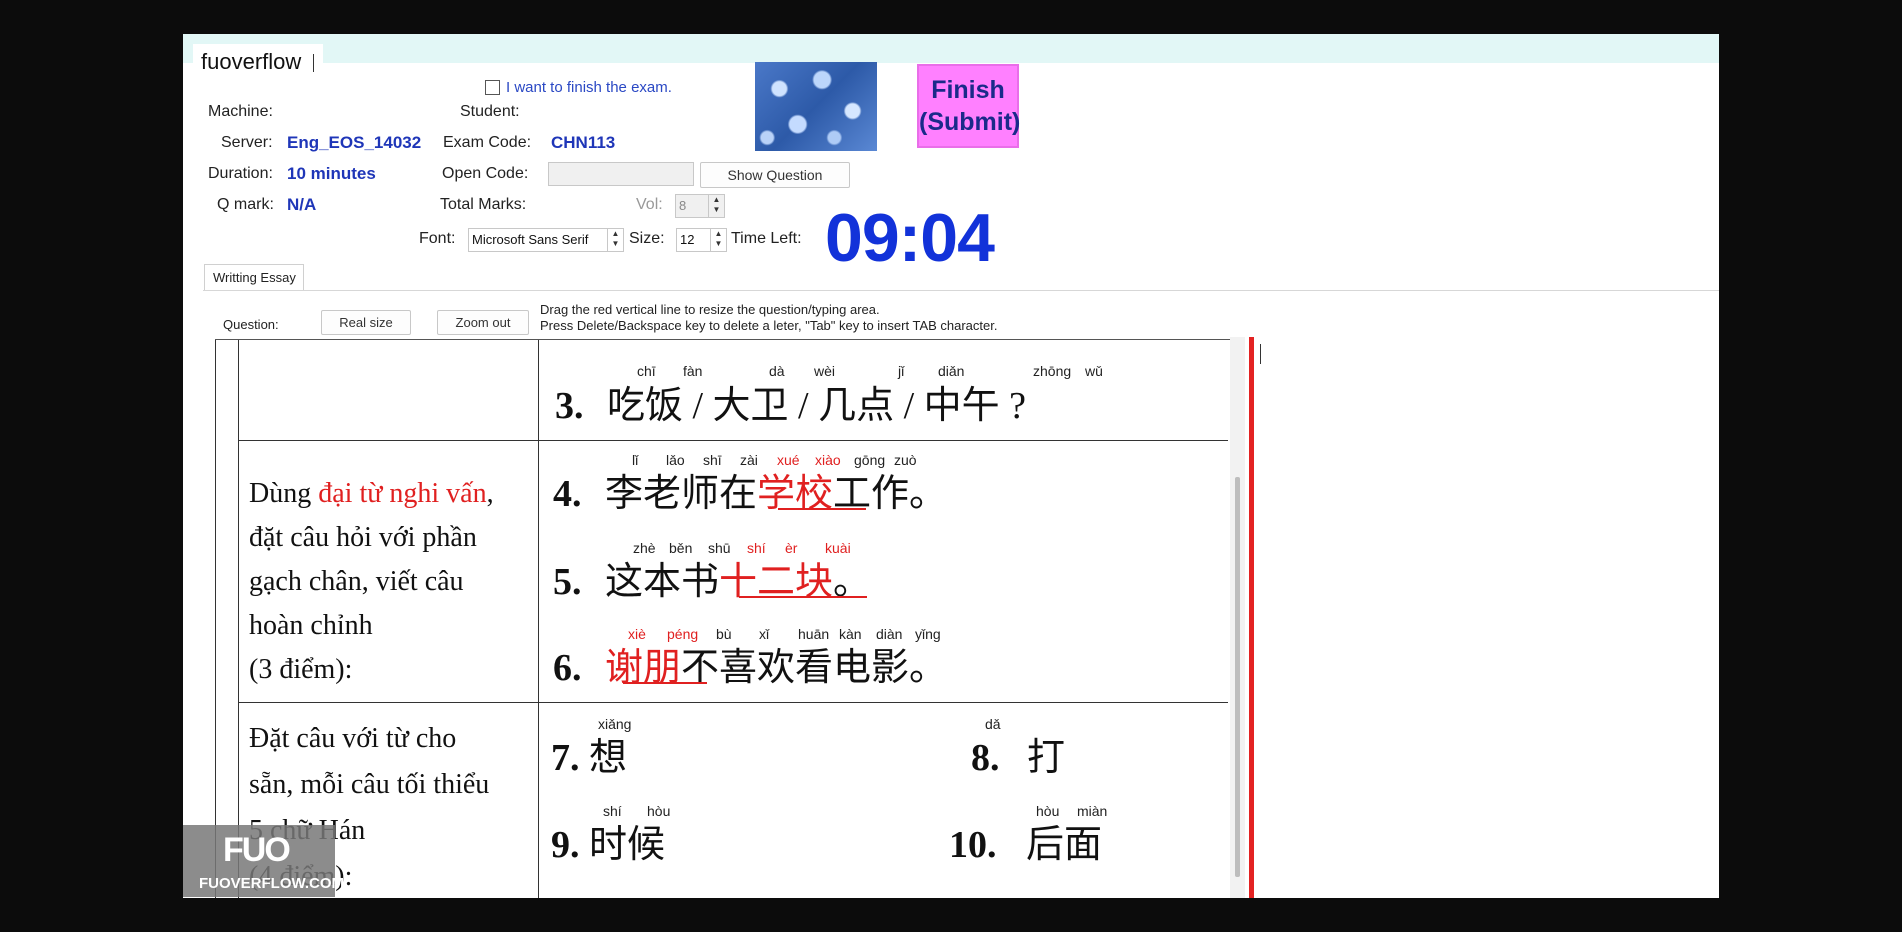 This screenshot has height=932, width=1902. Describe the element at coordinates (258, 62) in the screenshot. I see `brand-label: fuoverflow` at that location.